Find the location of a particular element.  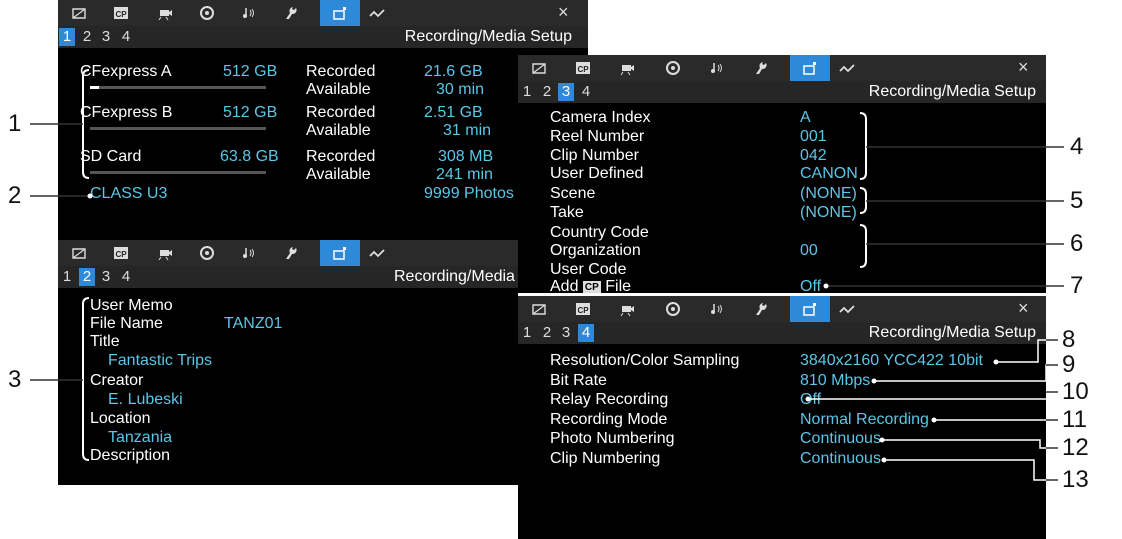

callout-7: 7 is located at coordinates (1077, 285).